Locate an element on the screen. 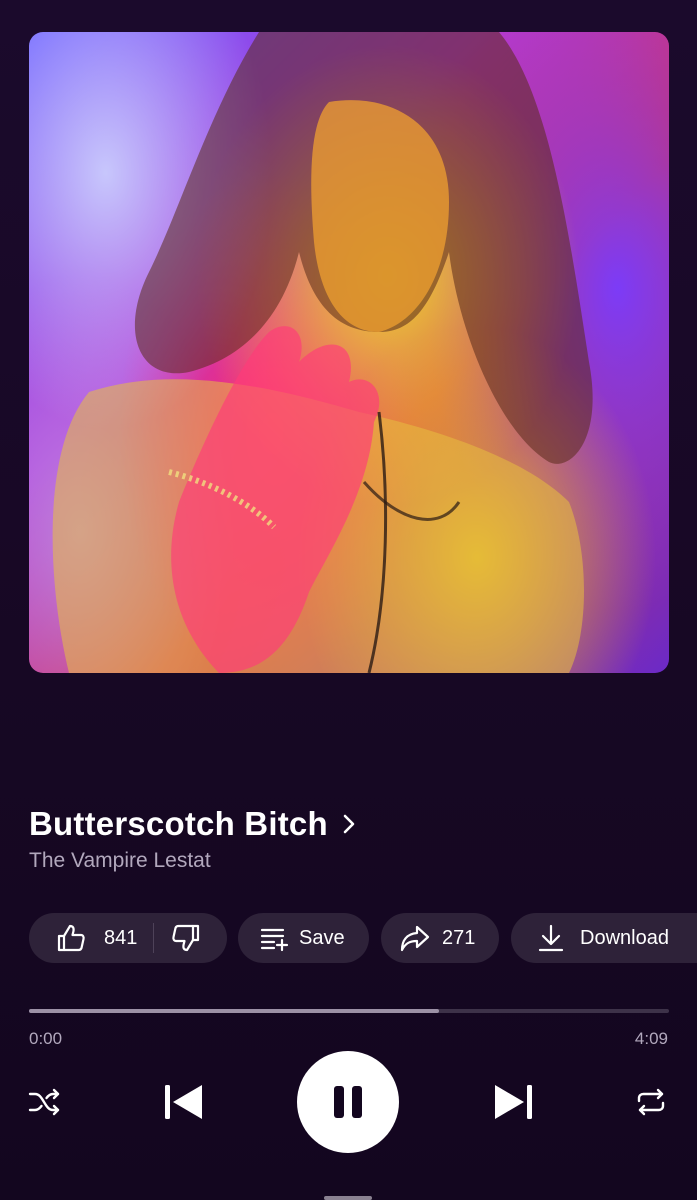 The image size is (697, 1200). thumbs-down-icon is located at coordinates (186, 938).